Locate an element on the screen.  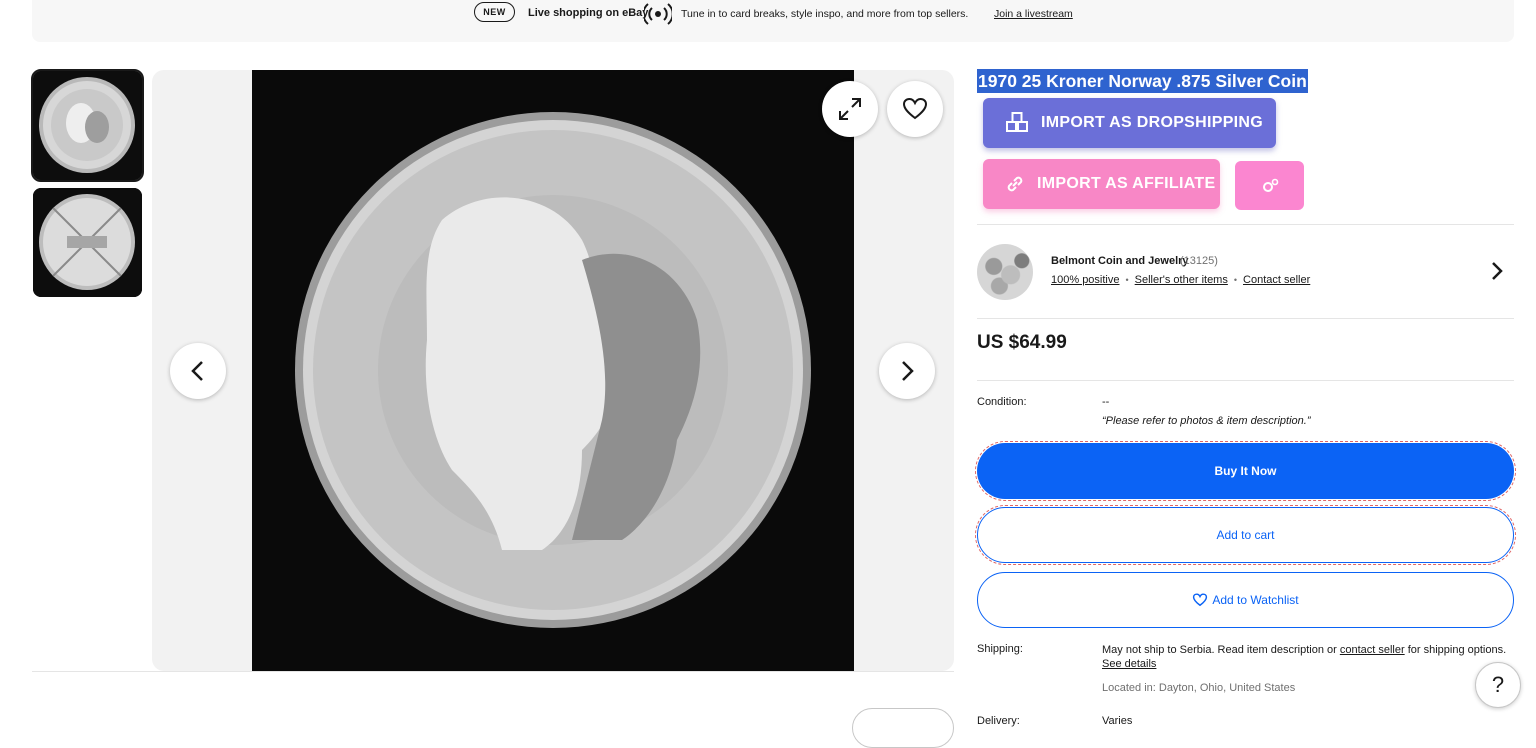
import-affiliate-label: IMPORT AS AFFILIATE is located at coordinates (1126, 183).